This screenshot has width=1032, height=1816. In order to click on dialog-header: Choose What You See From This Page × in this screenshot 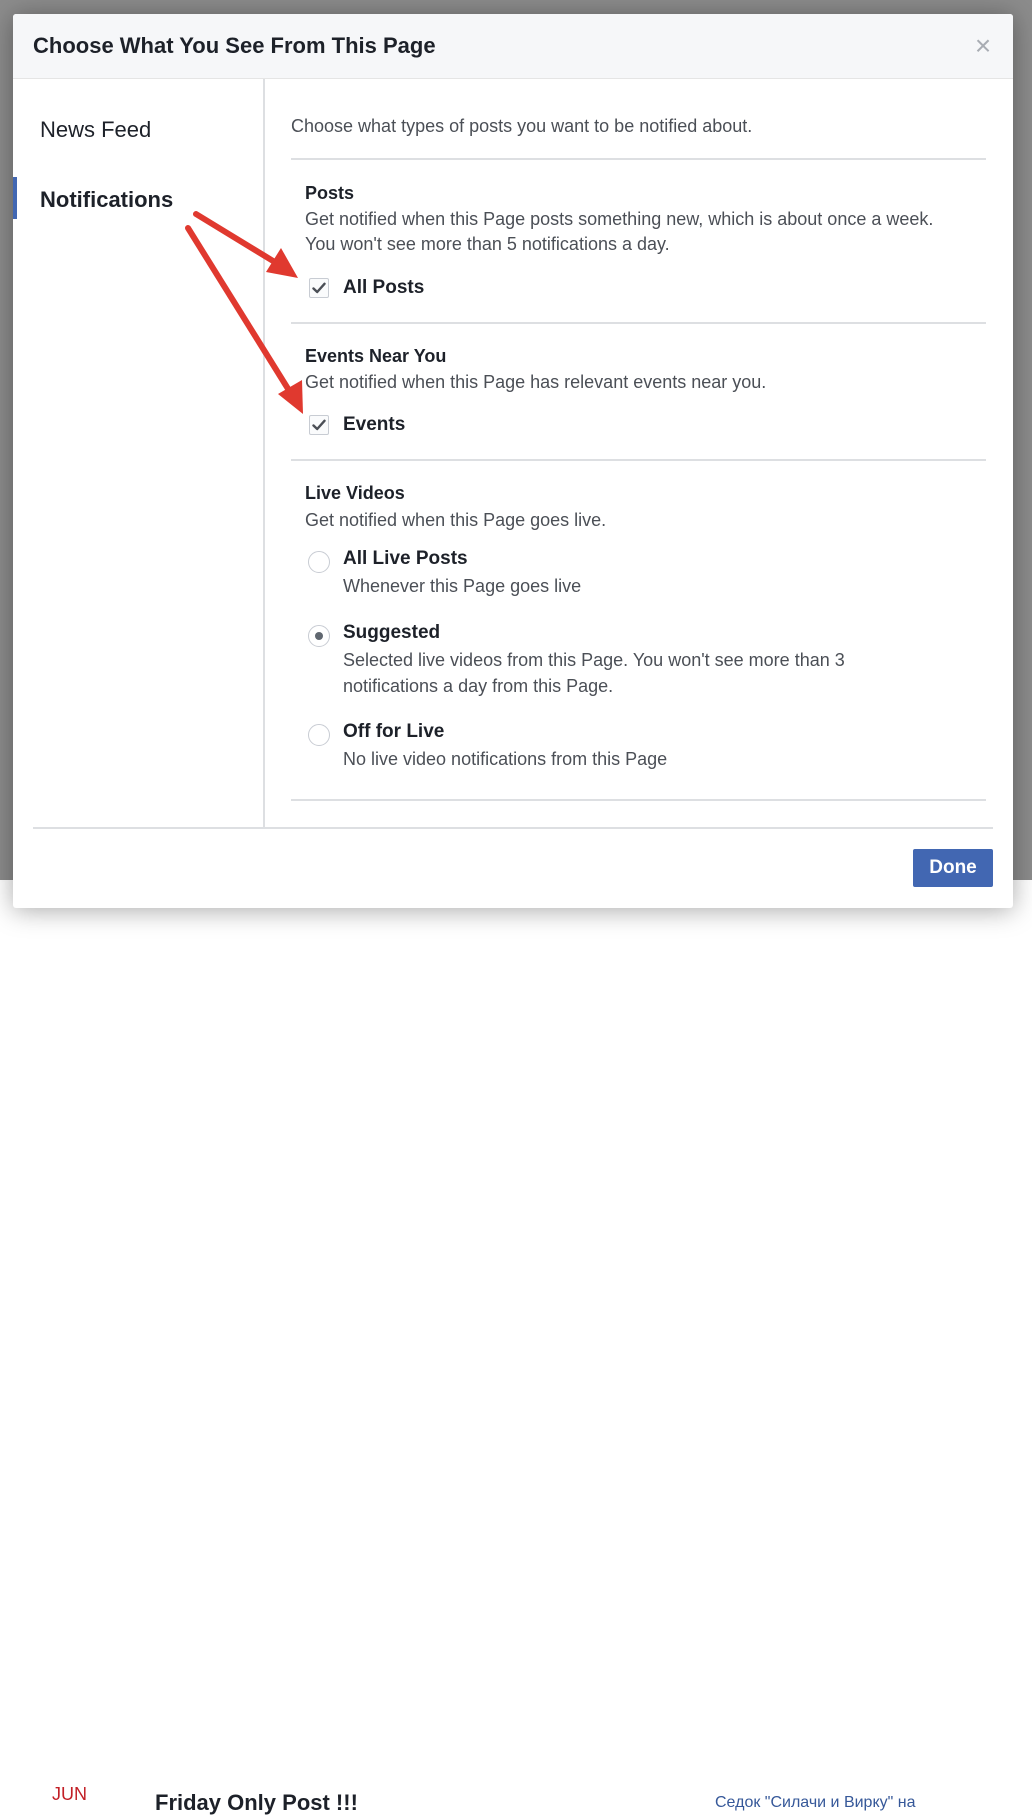, I will do `click(513, 46)`.